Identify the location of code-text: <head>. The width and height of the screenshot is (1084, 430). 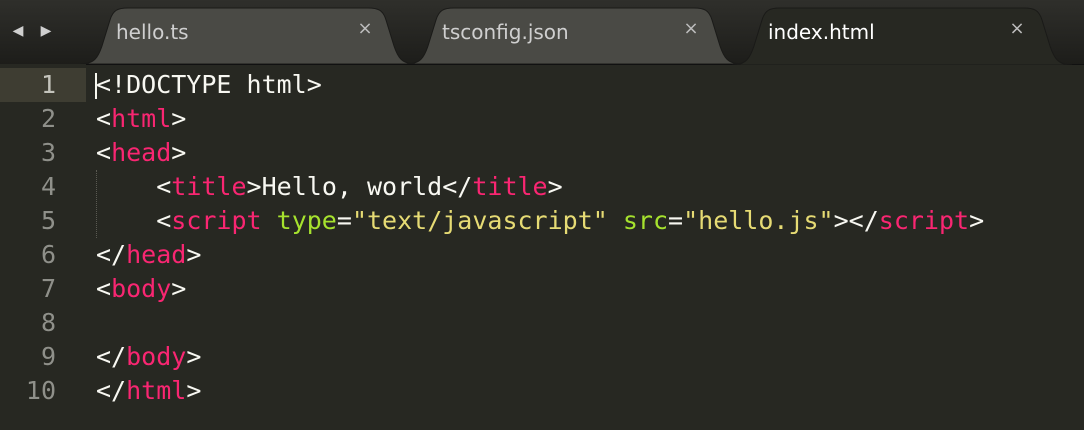
(141, 153).